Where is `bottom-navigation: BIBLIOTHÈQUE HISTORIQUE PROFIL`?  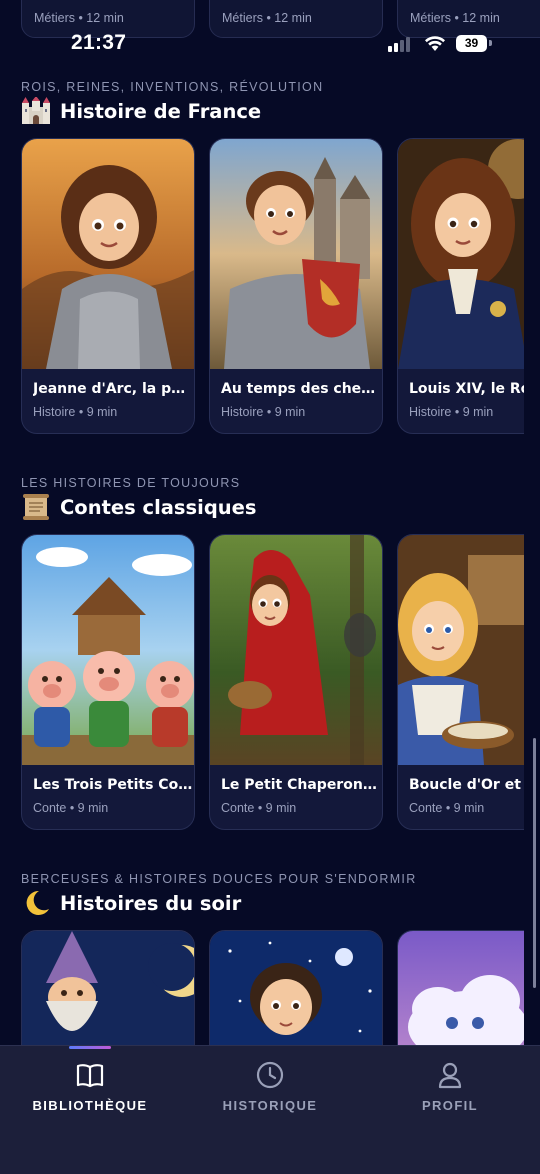
bottom-navigation: BIBLIOTHÈQUE HISTORIQUE PROFIL is located at coordinates (270, 1109).